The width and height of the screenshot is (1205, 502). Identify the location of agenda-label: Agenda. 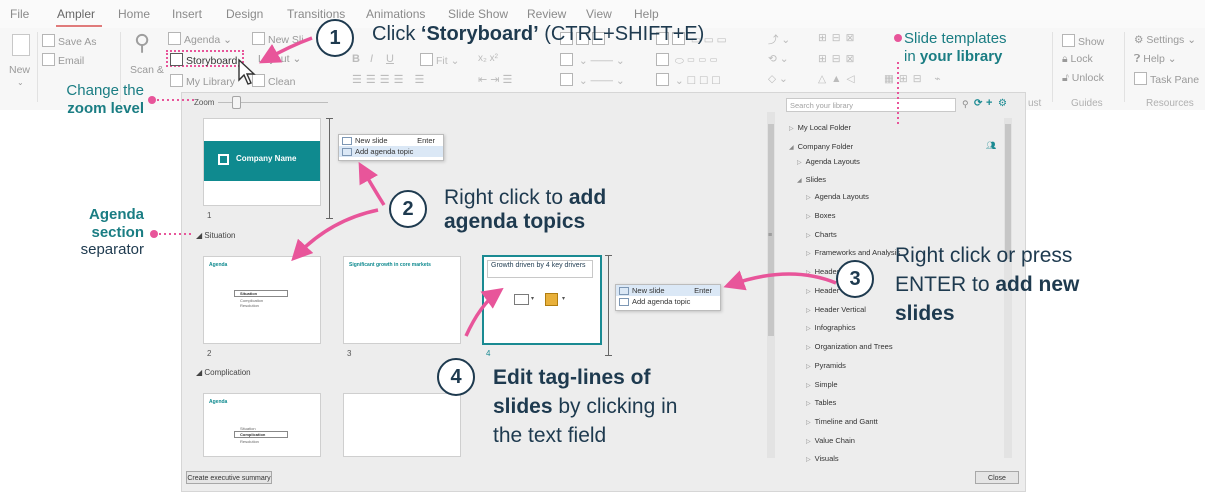
(202, 40).